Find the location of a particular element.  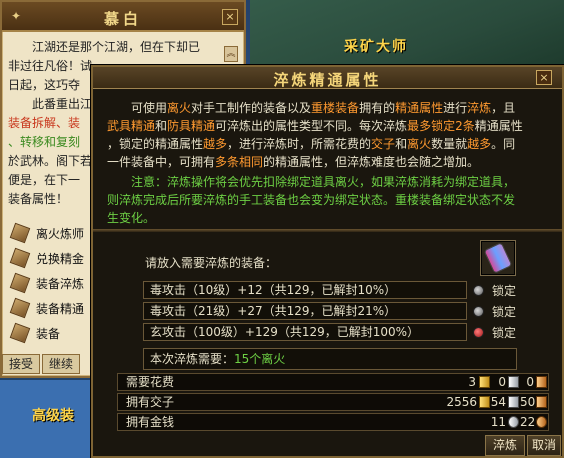

gold-value: 2556 is located at coordinates (461, 402).